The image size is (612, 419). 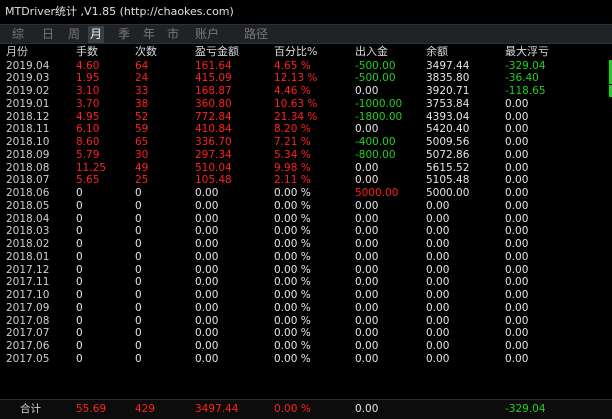 I want to click on table-row: 2017.10 0 0 0.00 0.00 % 0.00 0.00 0.00, so click(x=306, y=295).